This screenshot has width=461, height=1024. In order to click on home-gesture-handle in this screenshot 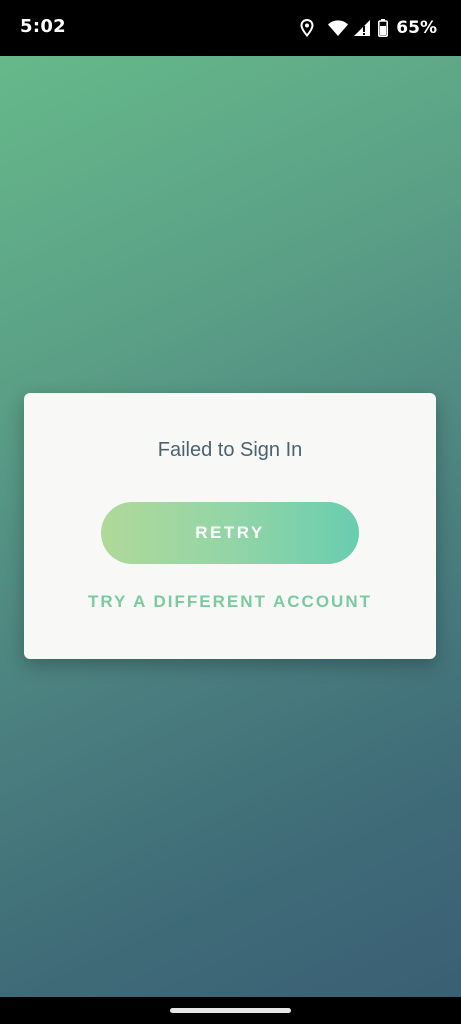, I will do `click(230, 1010)`.